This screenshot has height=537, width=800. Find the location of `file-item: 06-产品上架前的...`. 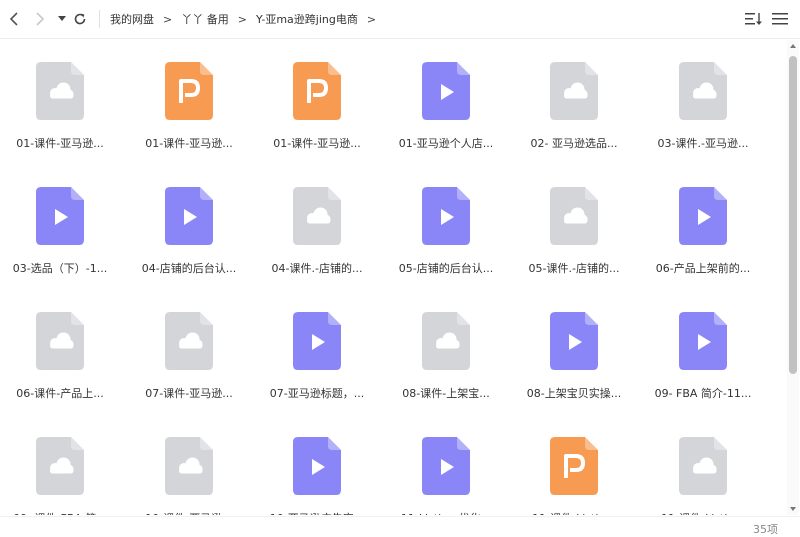

file-item: 06-产品上架前的... is located at coordinates (703, 227).